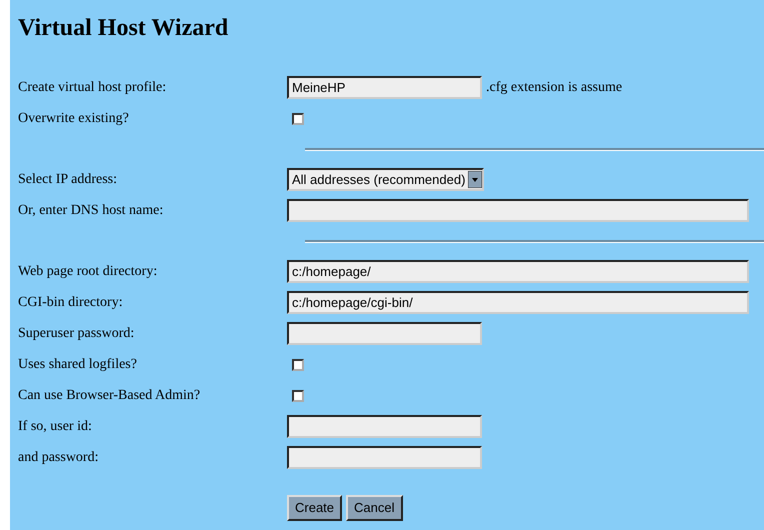  I want to click on form-button: Cancel, so click(374, 508).